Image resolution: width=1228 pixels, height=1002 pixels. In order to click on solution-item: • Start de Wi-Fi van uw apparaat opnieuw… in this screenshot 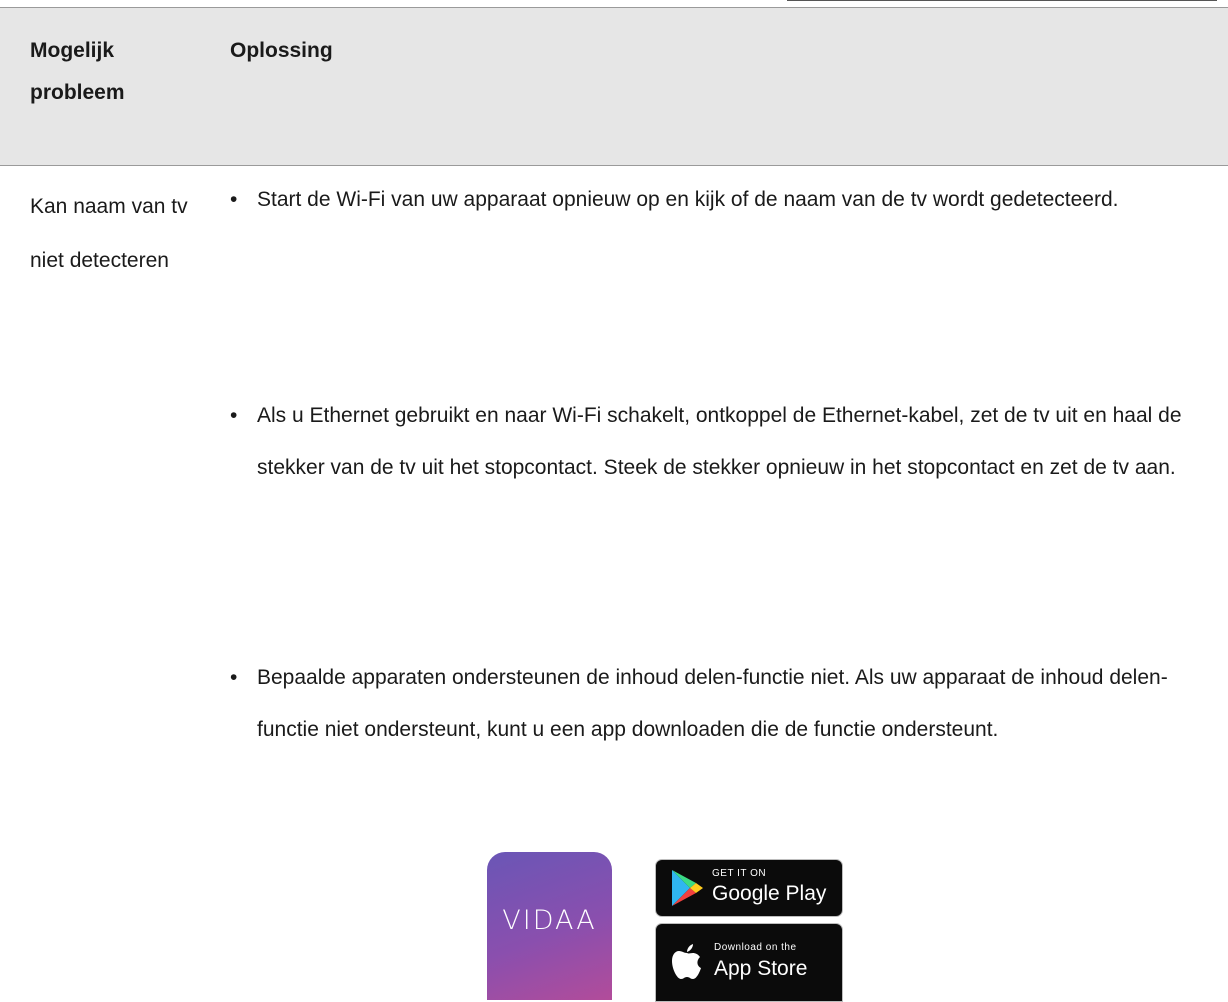, I will do `click(722, 200)`.